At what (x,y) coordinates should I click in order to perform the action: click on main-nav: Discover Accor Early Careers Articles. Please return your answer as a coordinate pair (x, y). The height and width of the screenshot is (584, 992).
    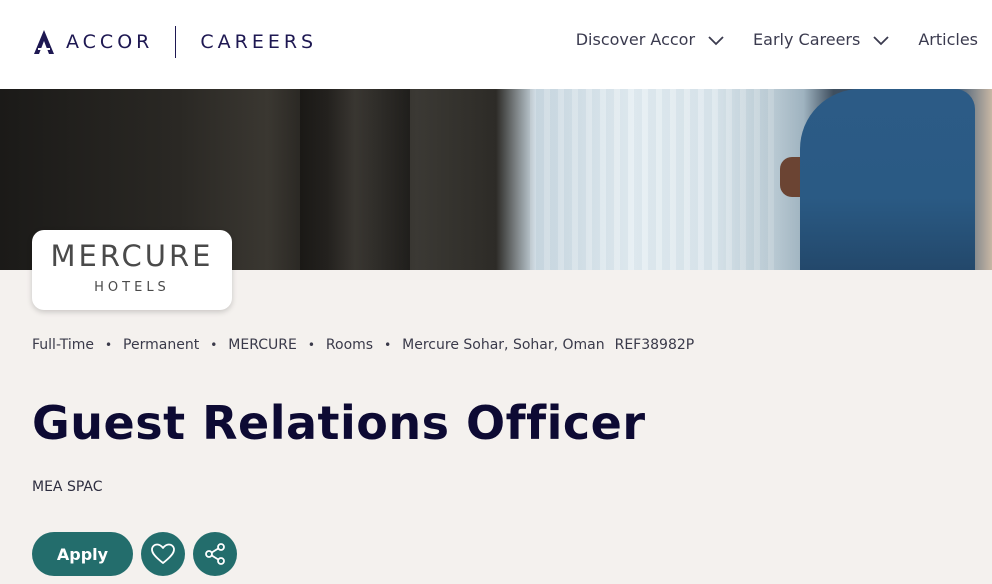
    Looking at the image, I should click on (777, 39).